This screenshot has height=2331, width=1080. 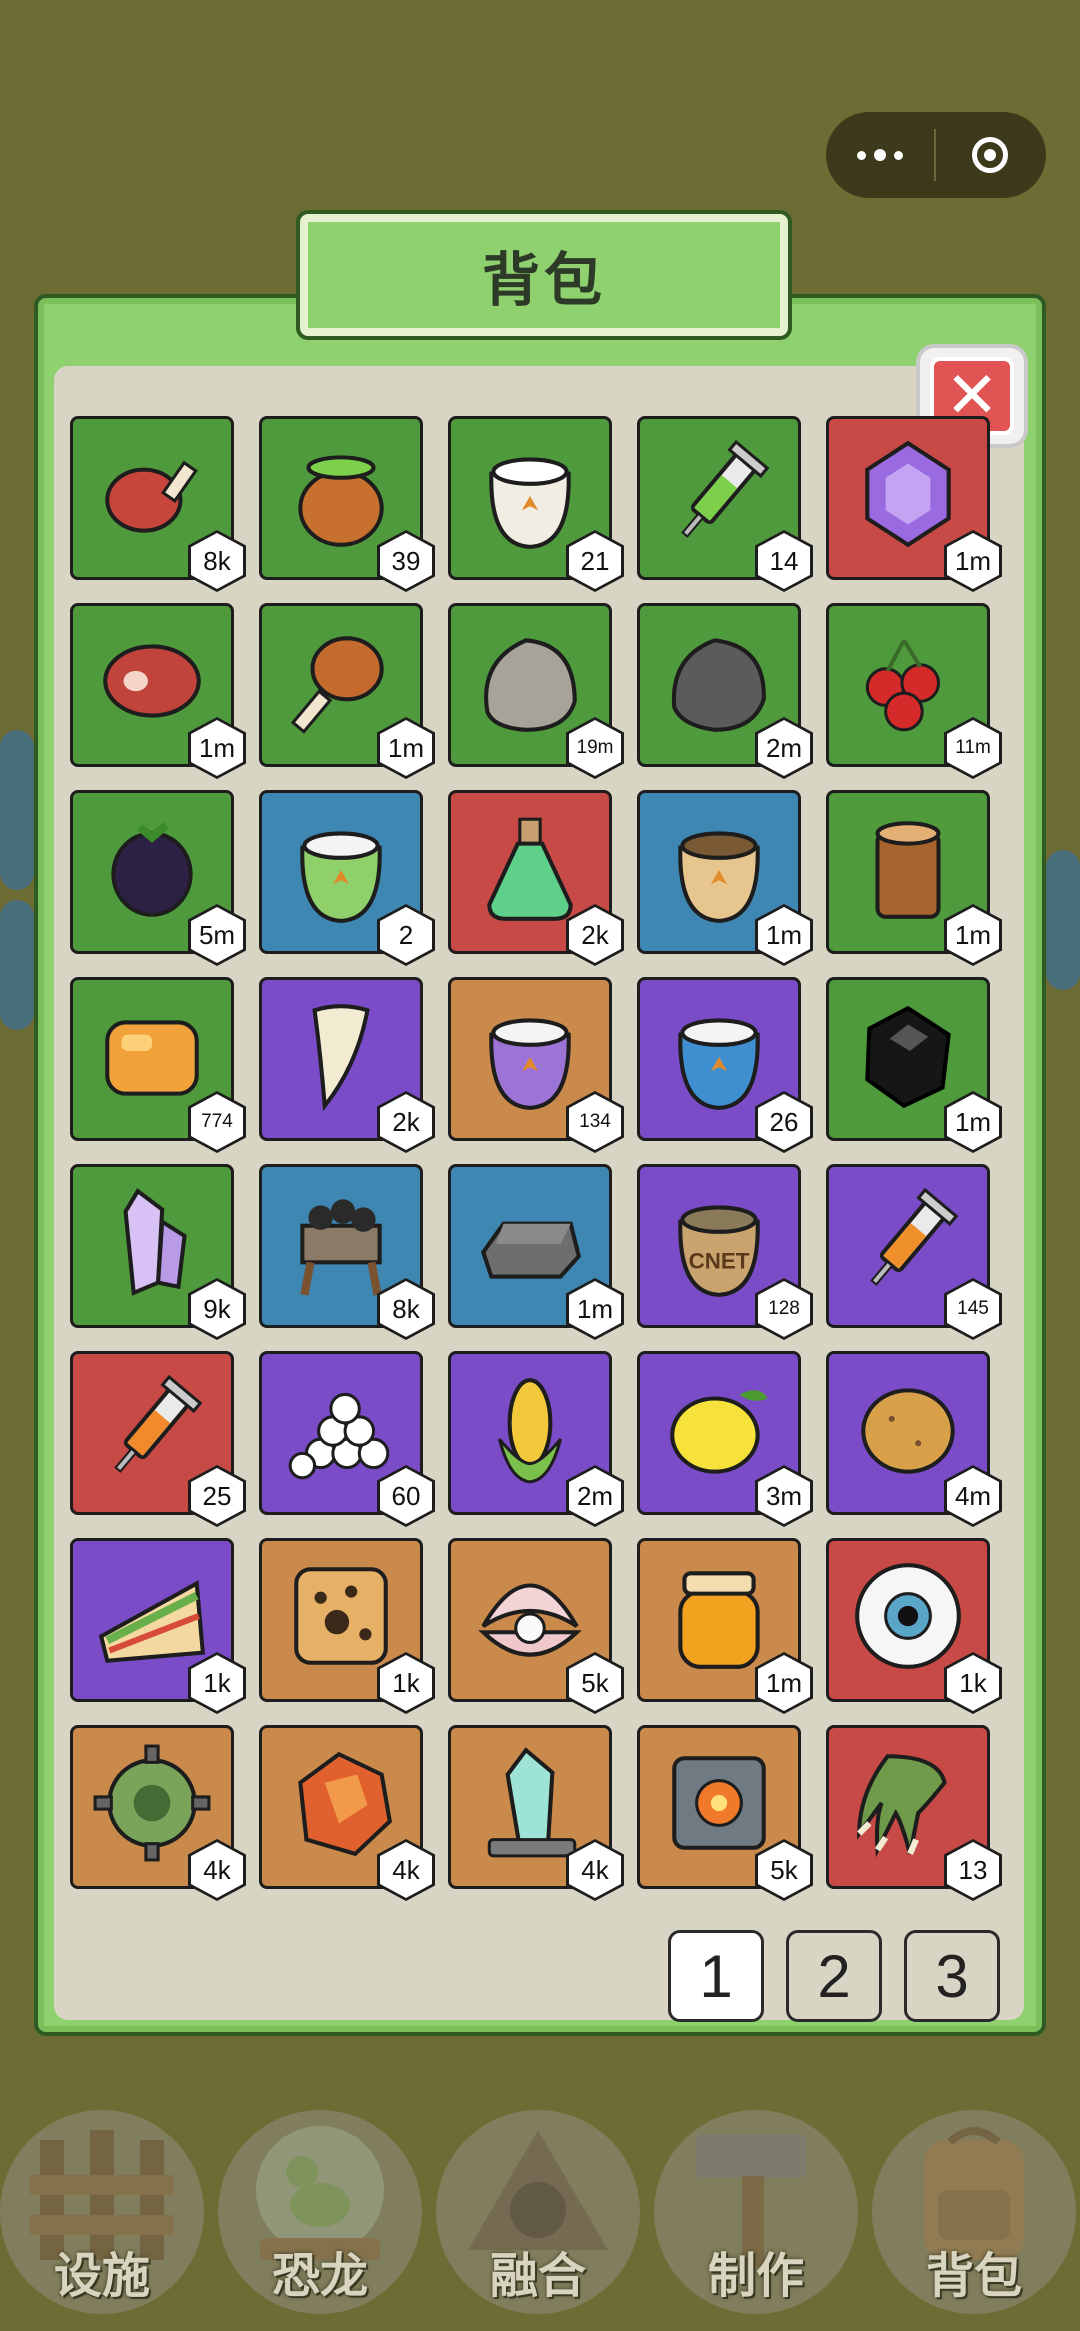 What do you see at coordinates (902, 1806) in the screenshot?
I see `dino-claw-icon` at bounding box center [902, 1806].